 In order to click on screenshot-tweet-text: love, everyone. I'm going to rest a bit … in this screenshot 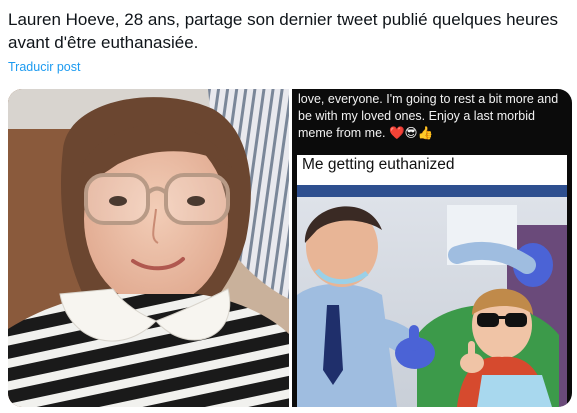, I will do `click(428, 116)`.